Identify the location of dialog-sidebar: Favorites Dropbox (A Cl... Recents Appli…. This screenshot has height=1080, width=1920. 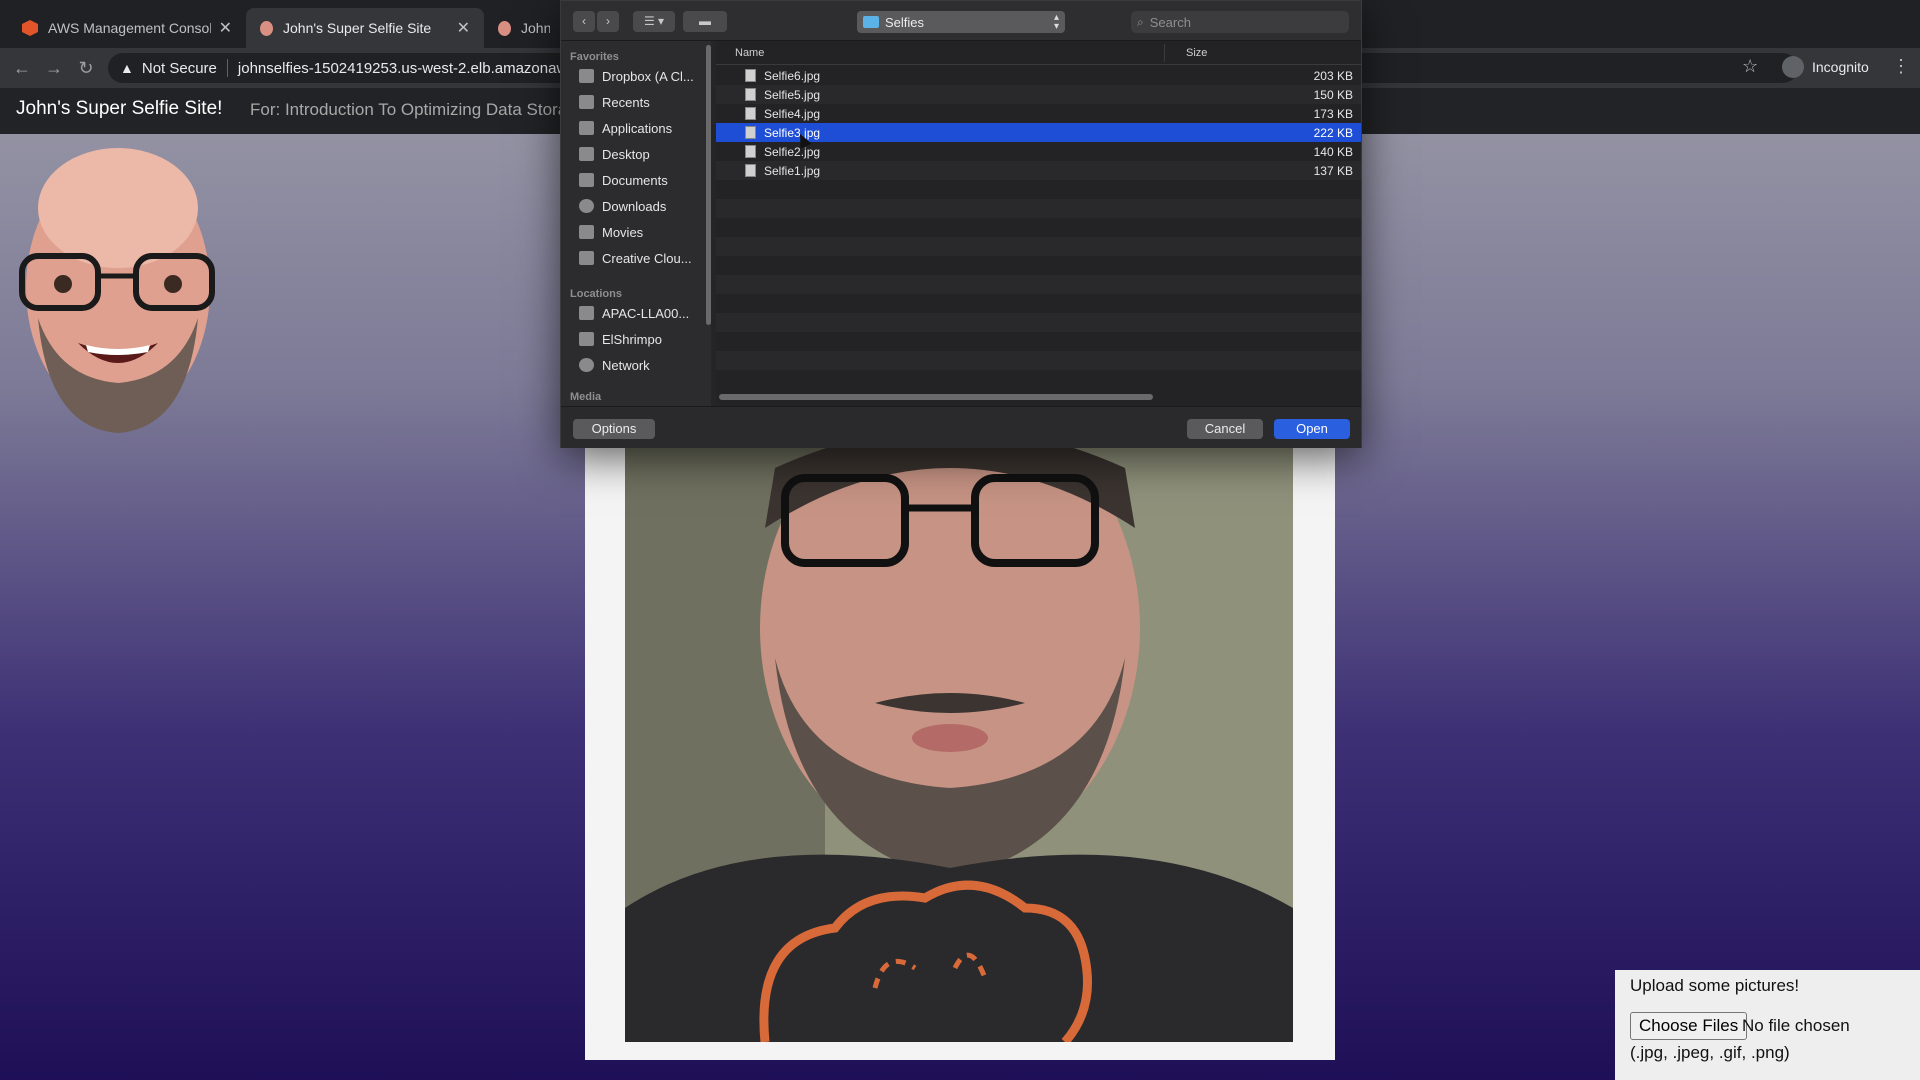
(636, 223).